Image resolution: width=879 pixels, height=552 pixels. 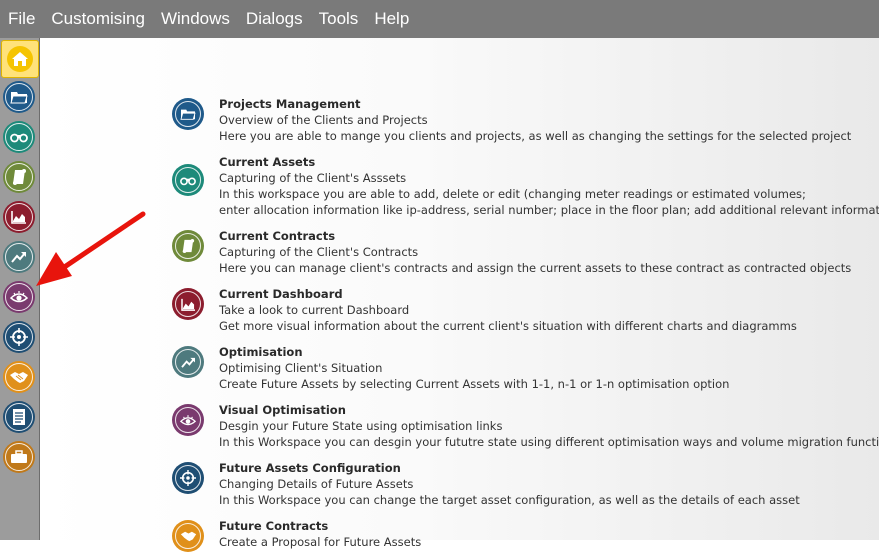 I want to click on menu-file: File, so click(x=21, y=19).